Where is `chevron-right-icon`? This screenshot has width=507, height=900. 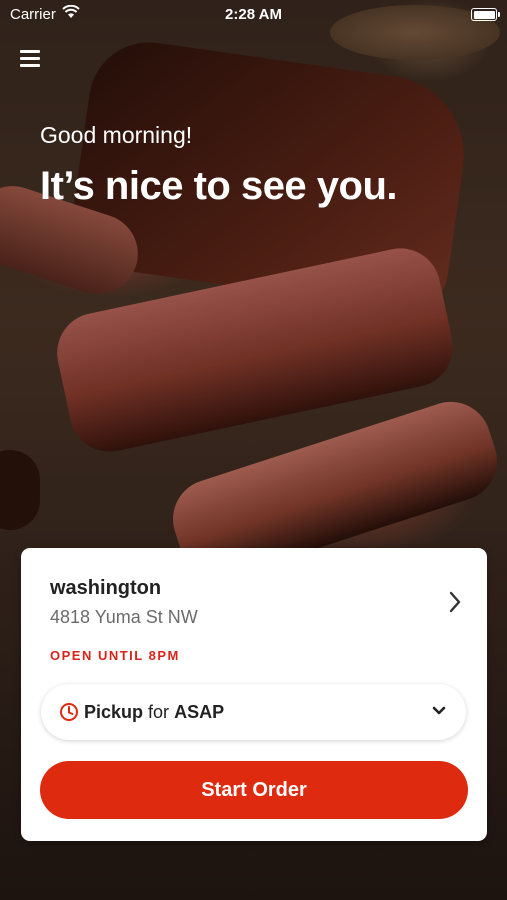
chevron-right-icon is located at coordinates (455, 602).